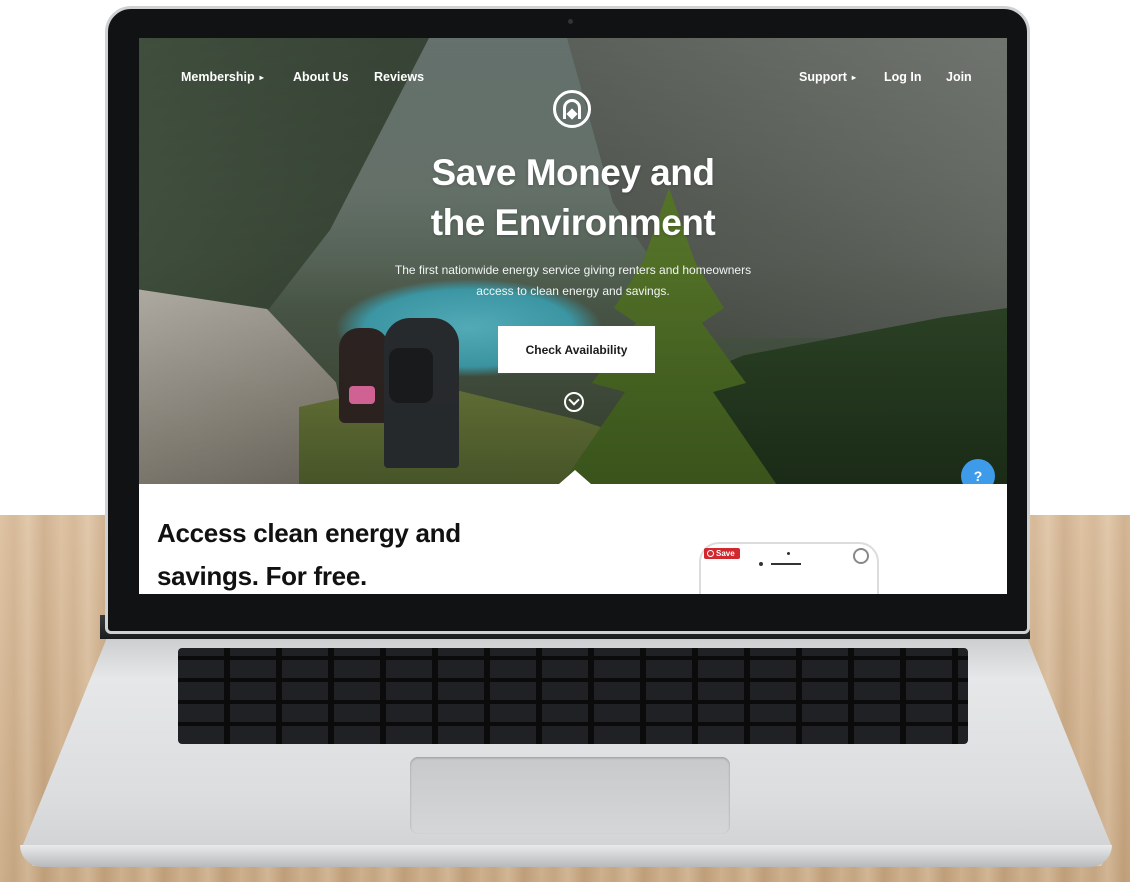 The height and width of the screenshot is (882, 1130). What do you see at coordinates (576, 349) in the screenshot?
I see `check-availability-button: Check Availability` at bounding box center [576, 349].